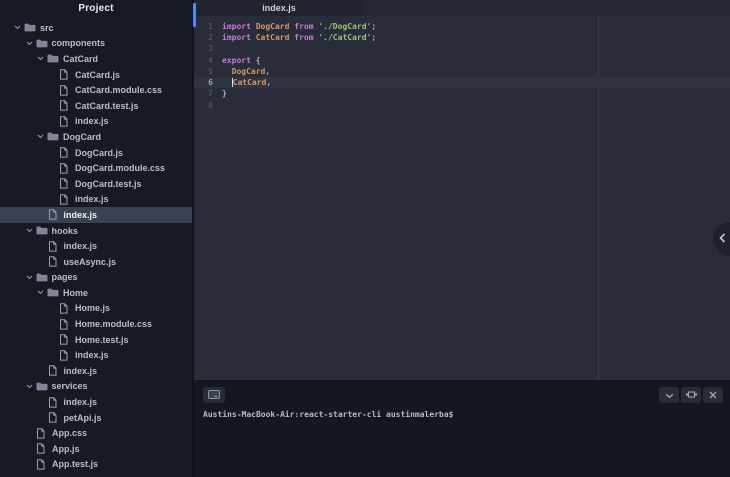 The image size is (730, 477). Describe the element at coordinates (194, 15) in the screenshot. I see `active-pane-accent-bar` at that location.